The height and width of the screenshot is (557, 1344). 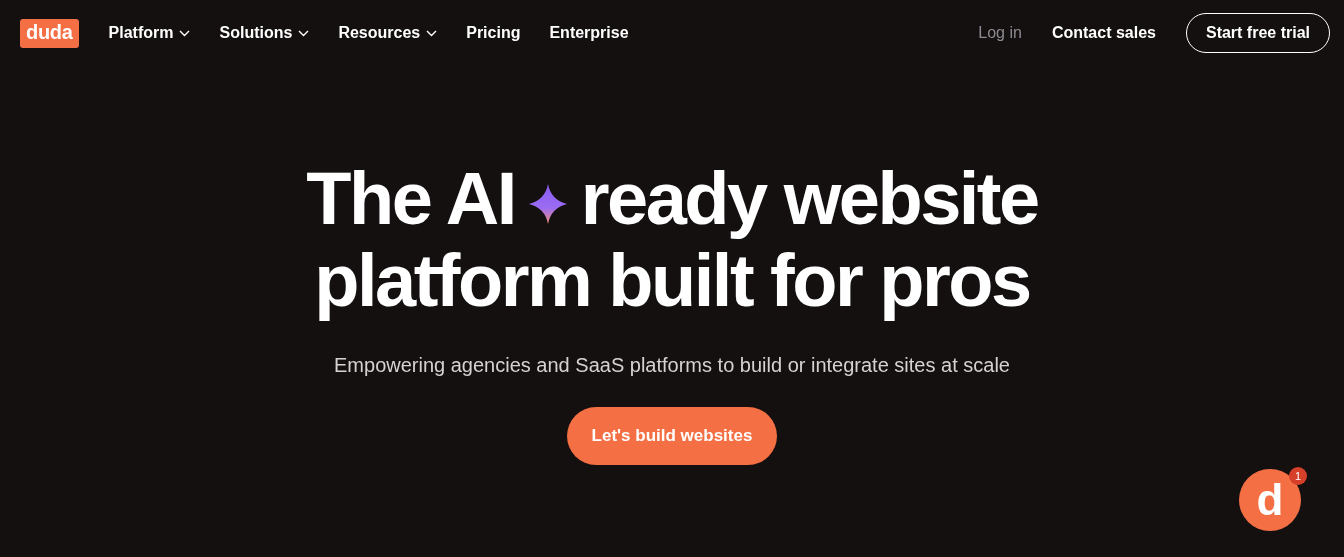 I want to click on headline-text: platform built for pros, so click(x=672, y=281).